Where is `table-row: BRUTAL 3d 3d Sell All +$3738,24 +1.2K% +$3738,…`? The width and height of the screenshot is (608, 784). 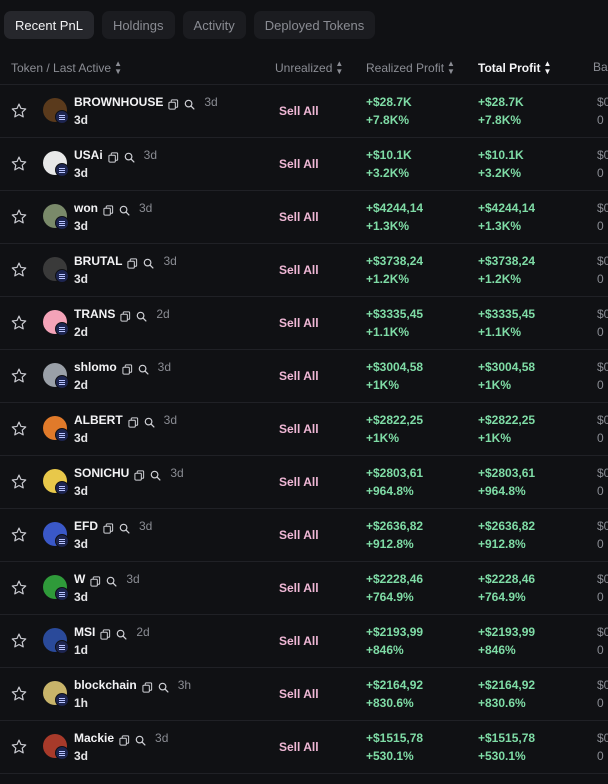 table-row: BRUTAL 3d 3d Sell All +$3738,24 +1.2K% +$3738,… is located at coordinates (304, 270).